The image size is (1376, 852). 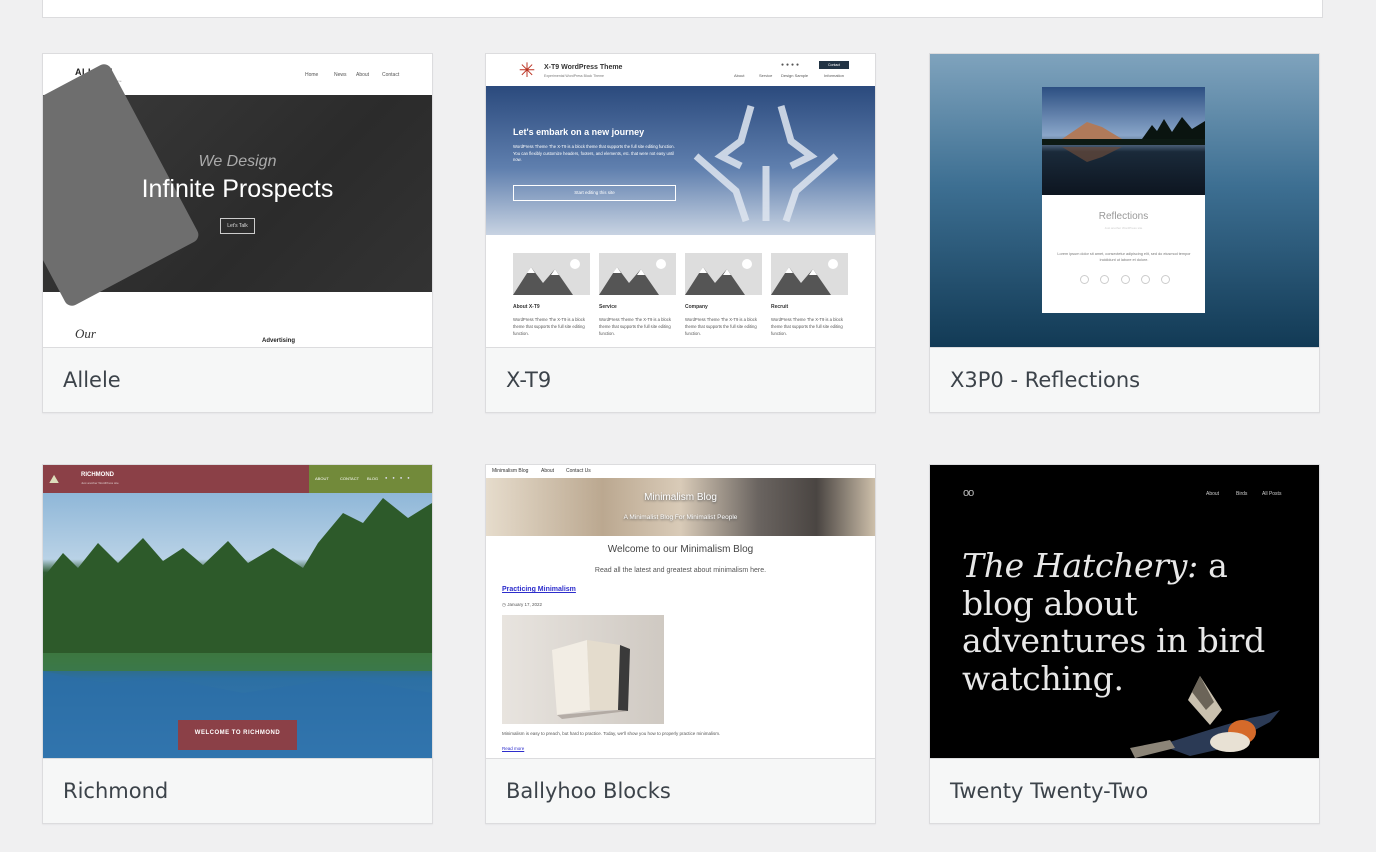 I want to click on theme-name: Richmond, so click(x=237, y=790).